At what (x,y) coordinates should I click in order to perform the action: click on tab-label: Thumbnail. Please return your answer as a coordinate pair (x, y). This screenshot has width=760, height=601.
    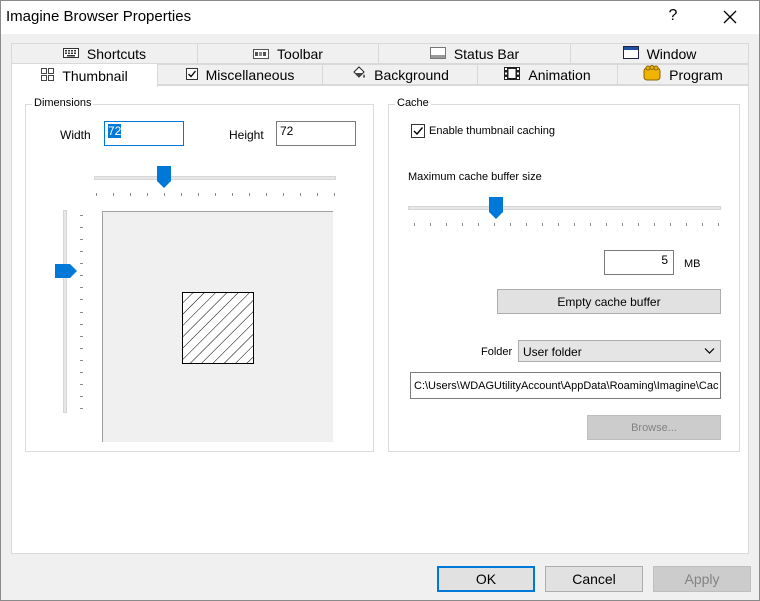
    Looking at the image, I should click on (95, 75).